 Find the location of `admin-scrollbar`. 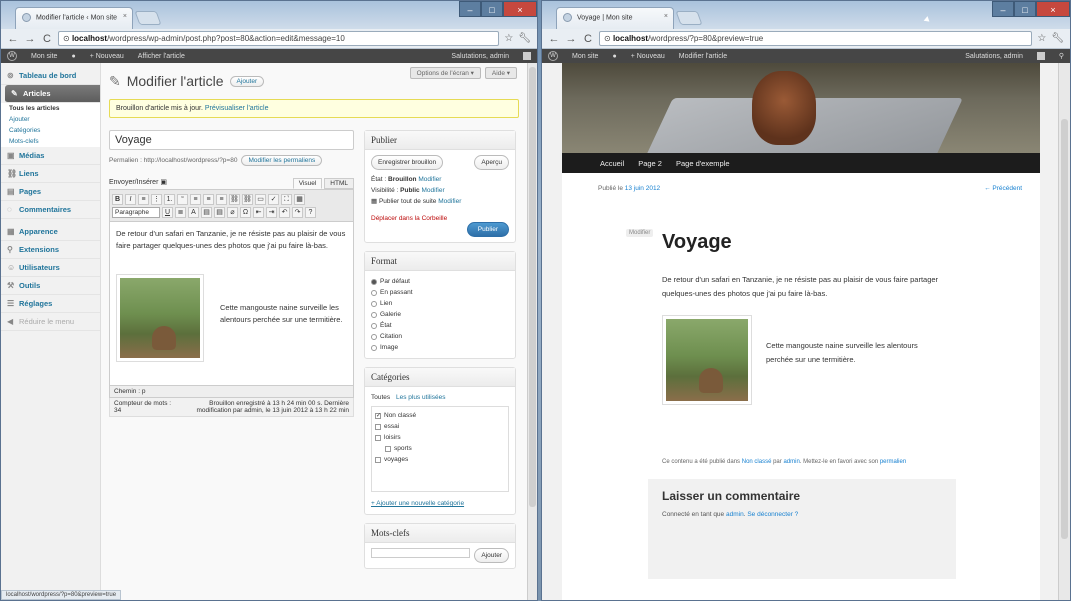

admin-scrollbar is located at coordinates (532, 331).